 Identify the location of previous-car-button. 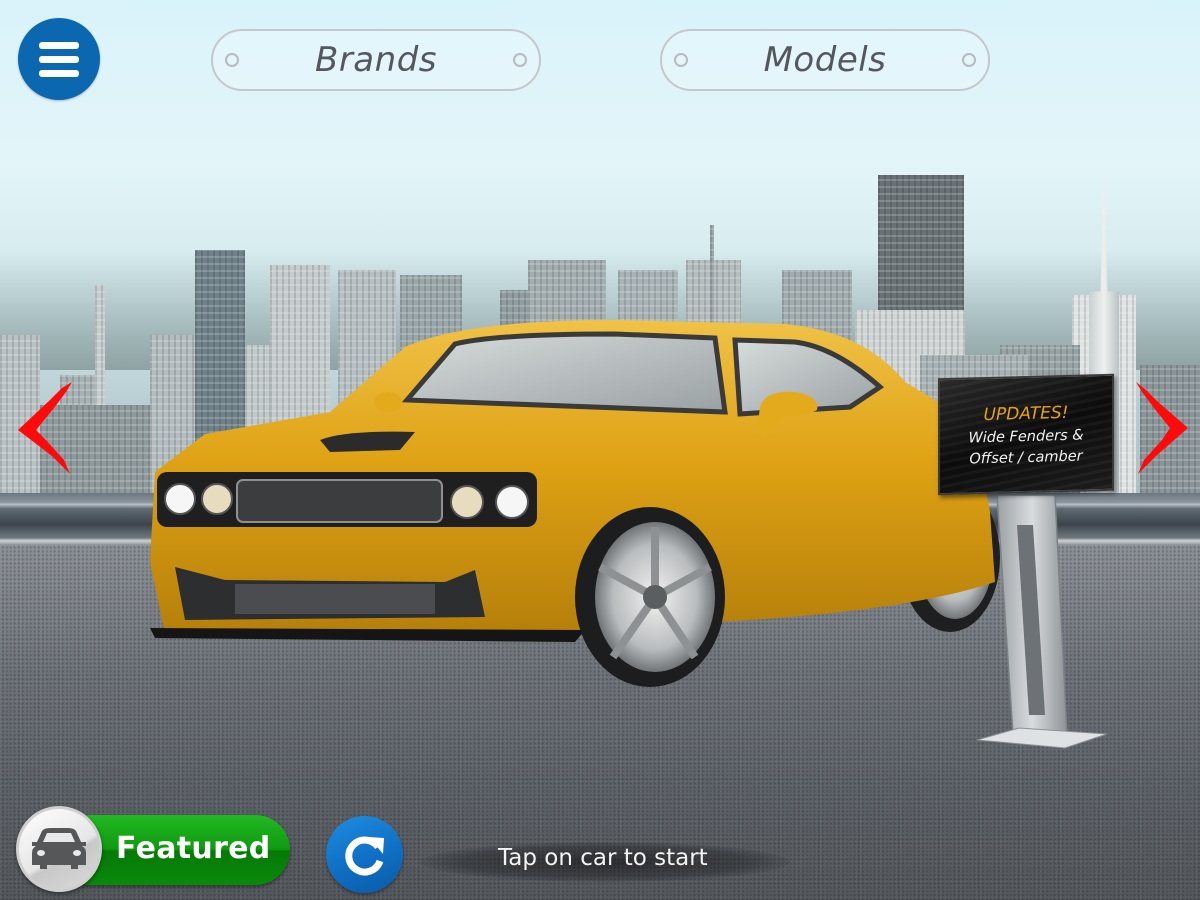
(44, 428).